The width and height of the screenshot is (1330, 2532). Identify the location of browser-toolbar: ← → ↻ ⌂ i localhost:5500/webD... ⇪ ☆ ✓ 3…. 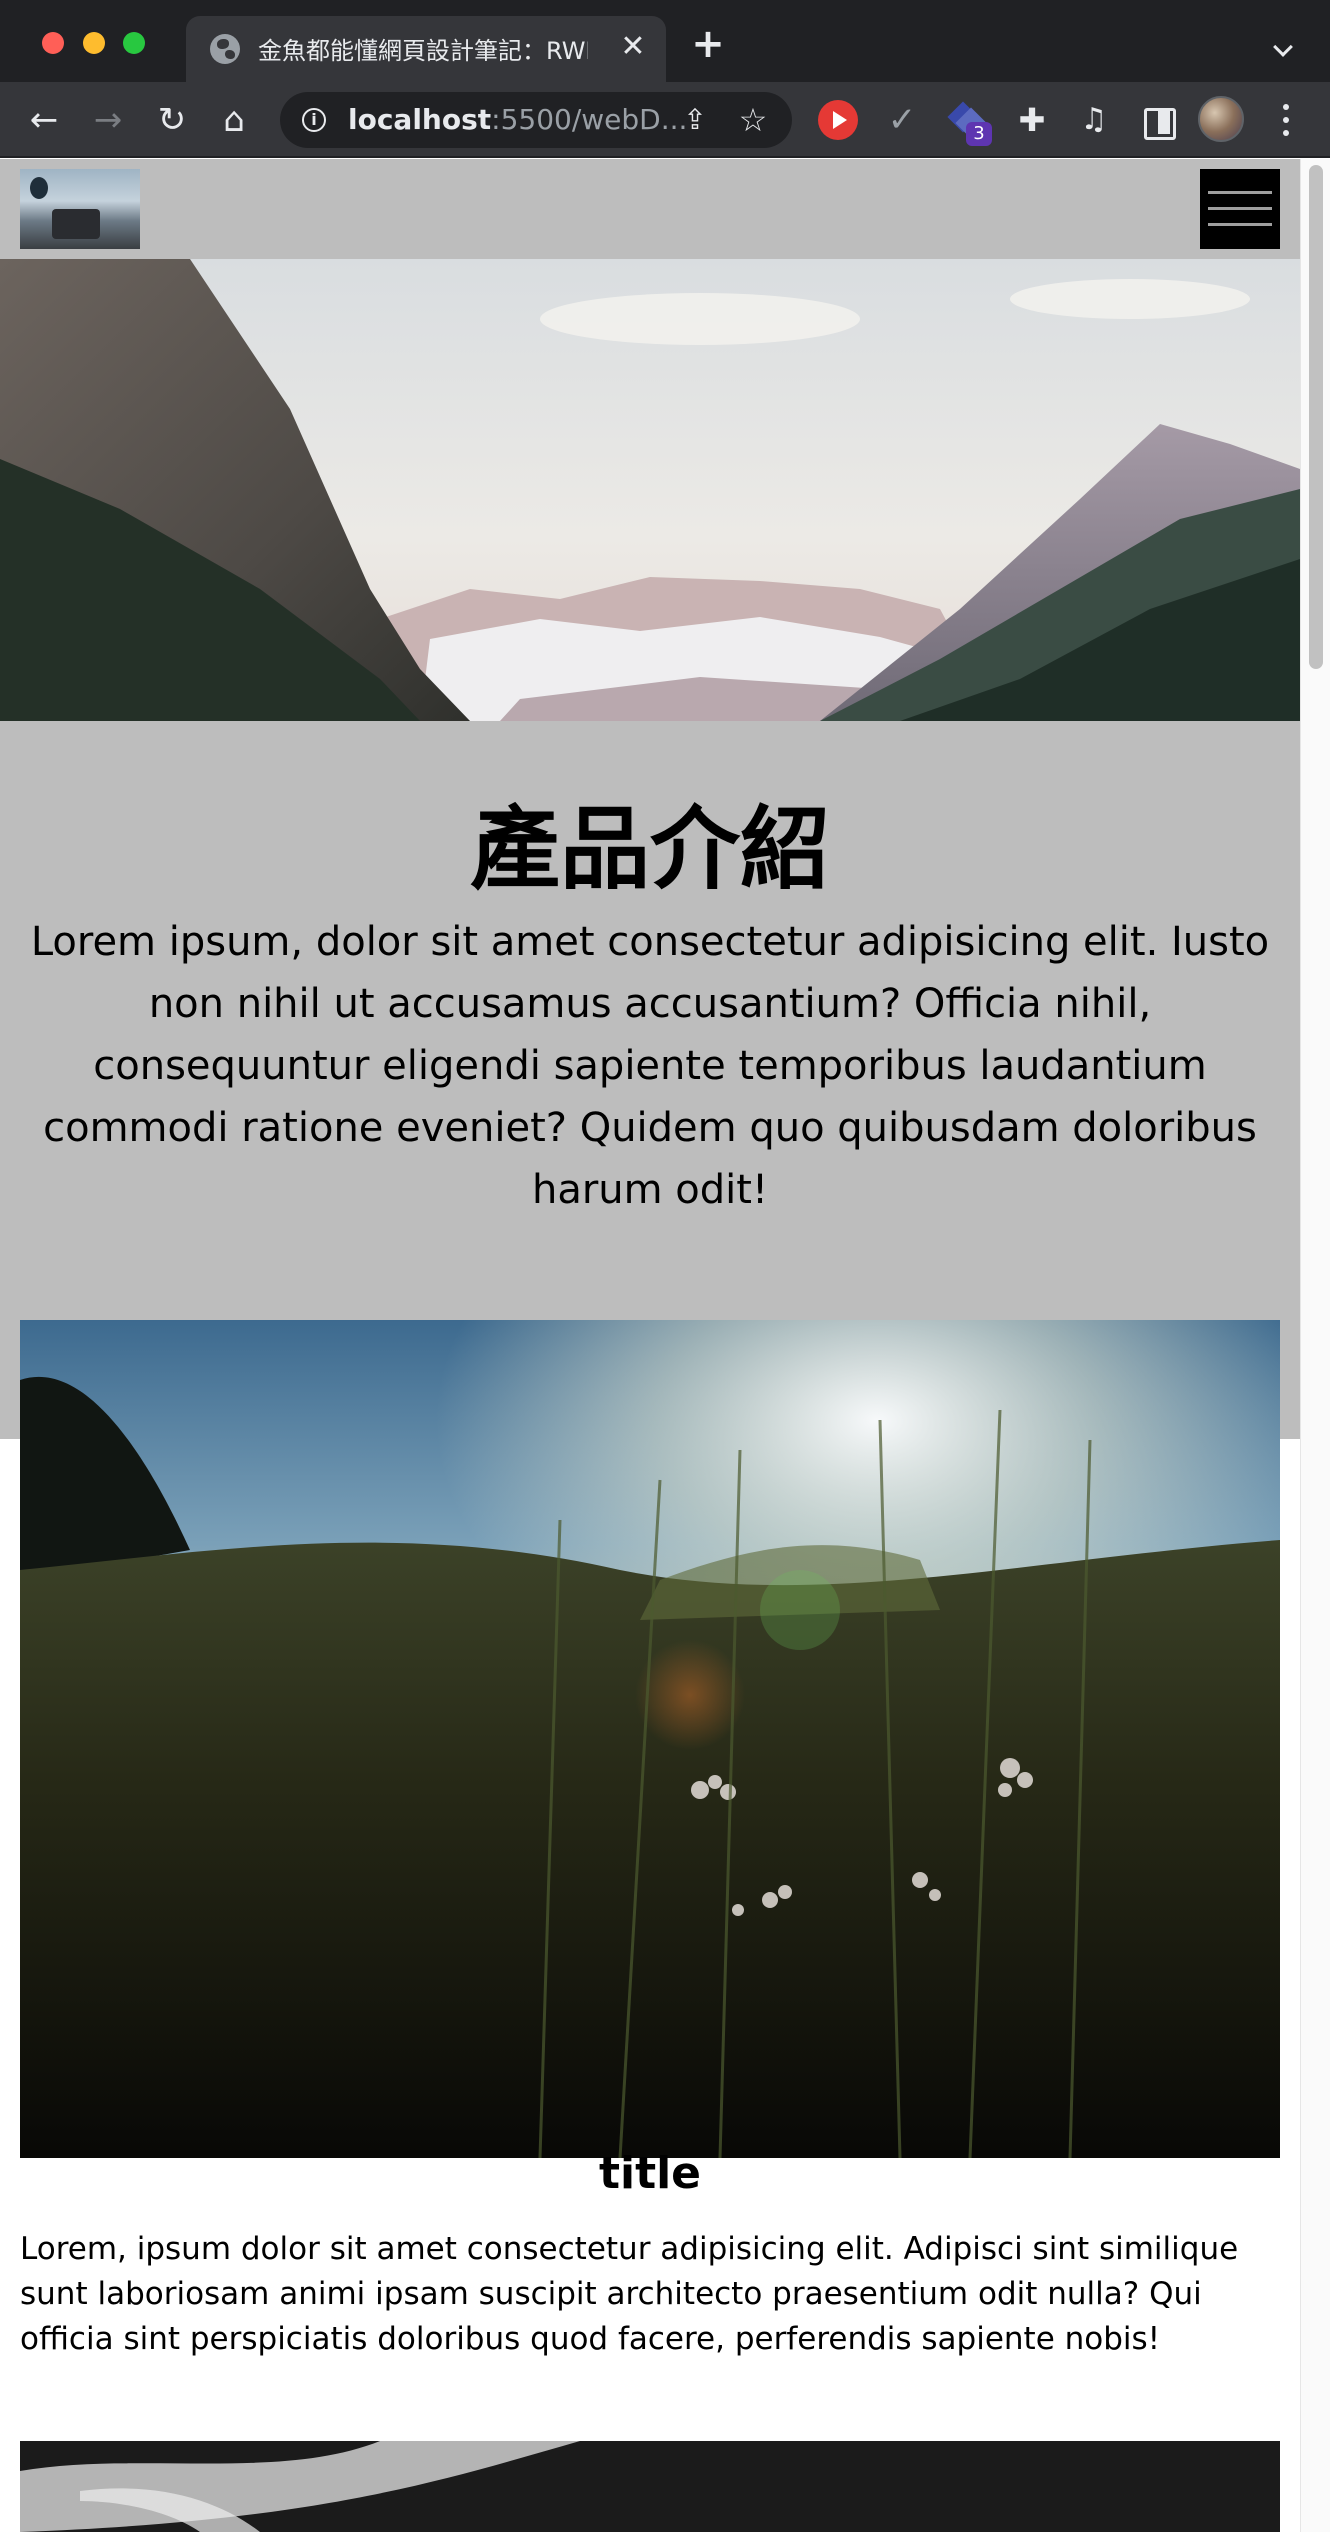
(665, 120).